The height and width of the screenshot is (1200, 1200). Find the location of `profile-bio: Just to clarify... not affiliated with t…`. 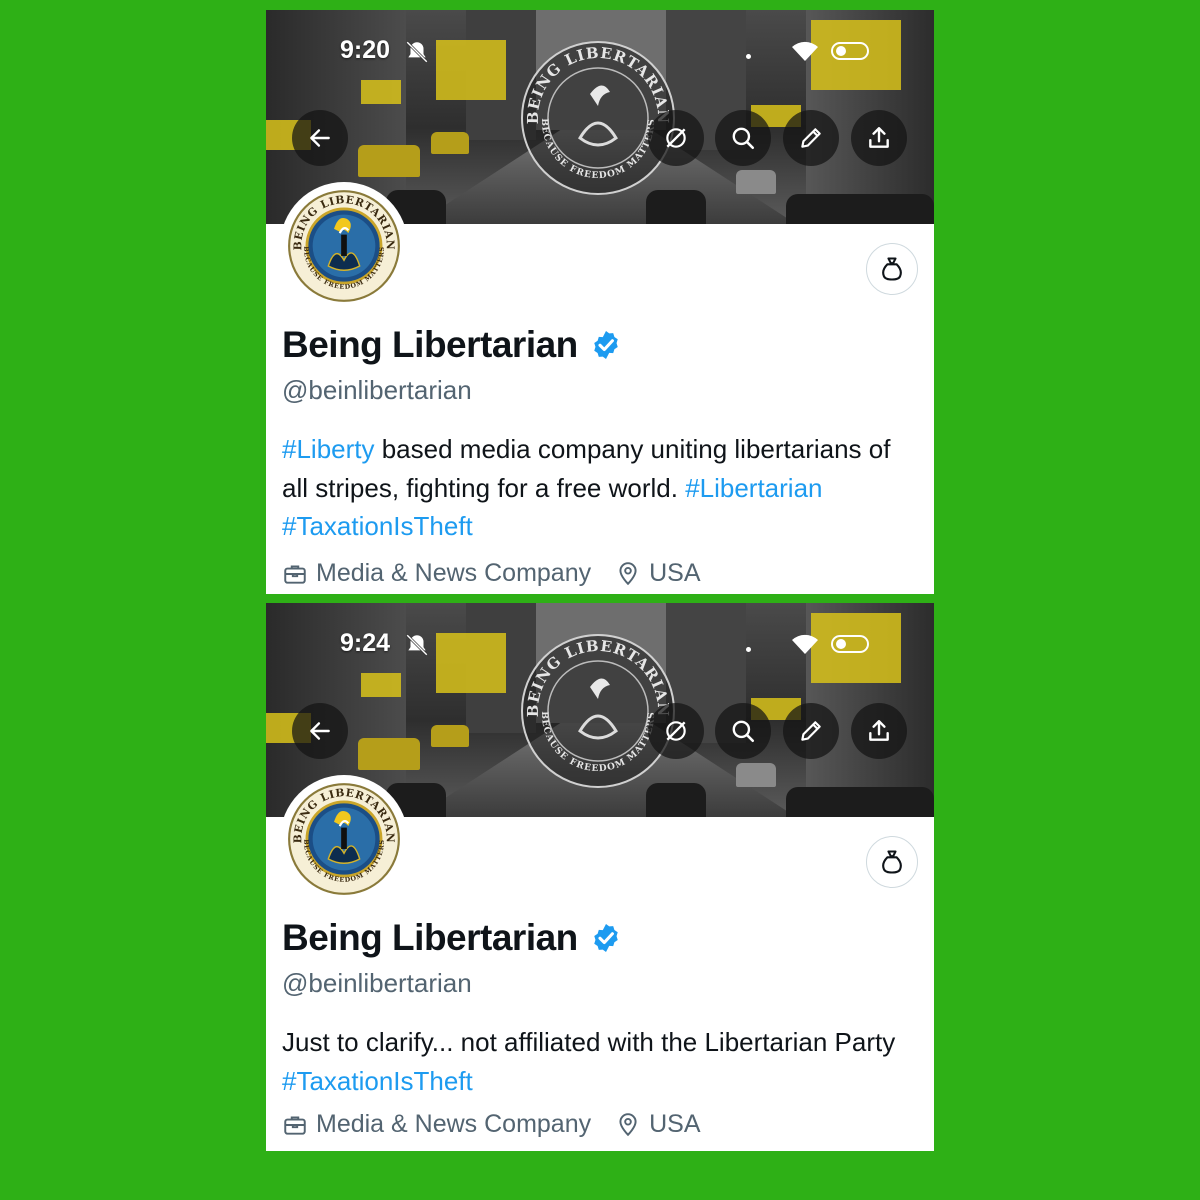

profile-bio: Just to clarify... not affiliated with t… is located at coordinates (602, 1061).